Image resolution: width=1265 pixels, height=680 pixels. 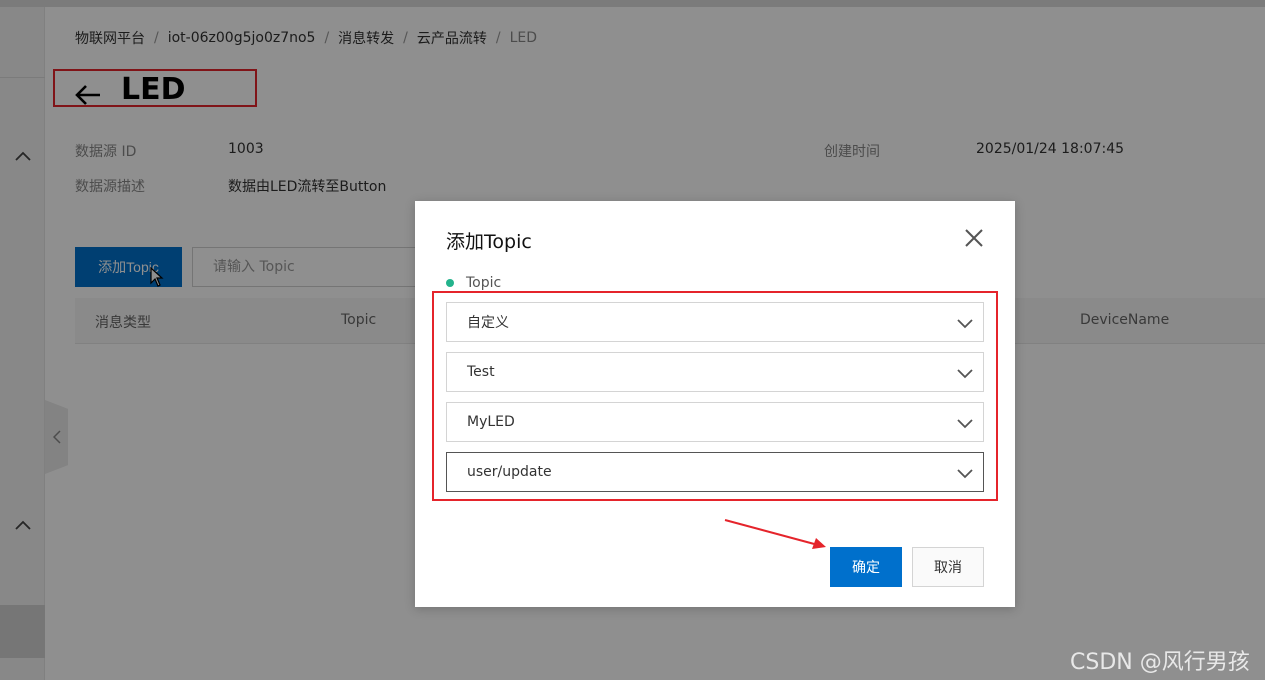 What do you see at coordinates (484, 283) in the screenshot?
I see `topic-label-text: Topic` at bounding box center [484, 283].